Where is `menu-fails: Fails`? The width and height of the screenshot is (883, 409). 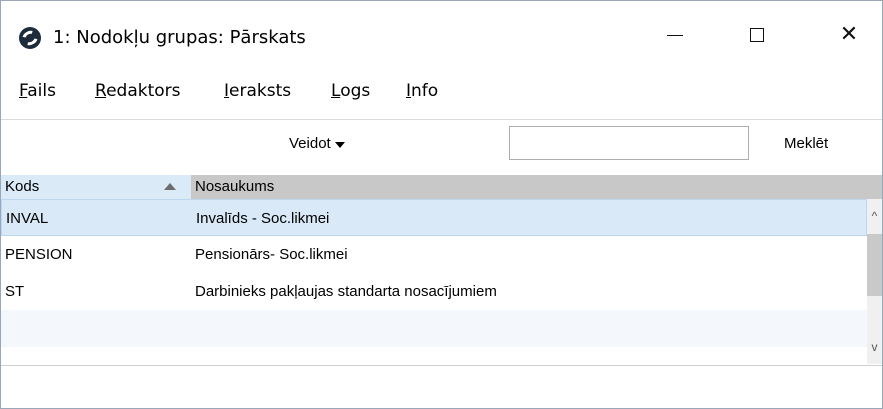 menu-fails: Fails is located at coordinates (37, 91).